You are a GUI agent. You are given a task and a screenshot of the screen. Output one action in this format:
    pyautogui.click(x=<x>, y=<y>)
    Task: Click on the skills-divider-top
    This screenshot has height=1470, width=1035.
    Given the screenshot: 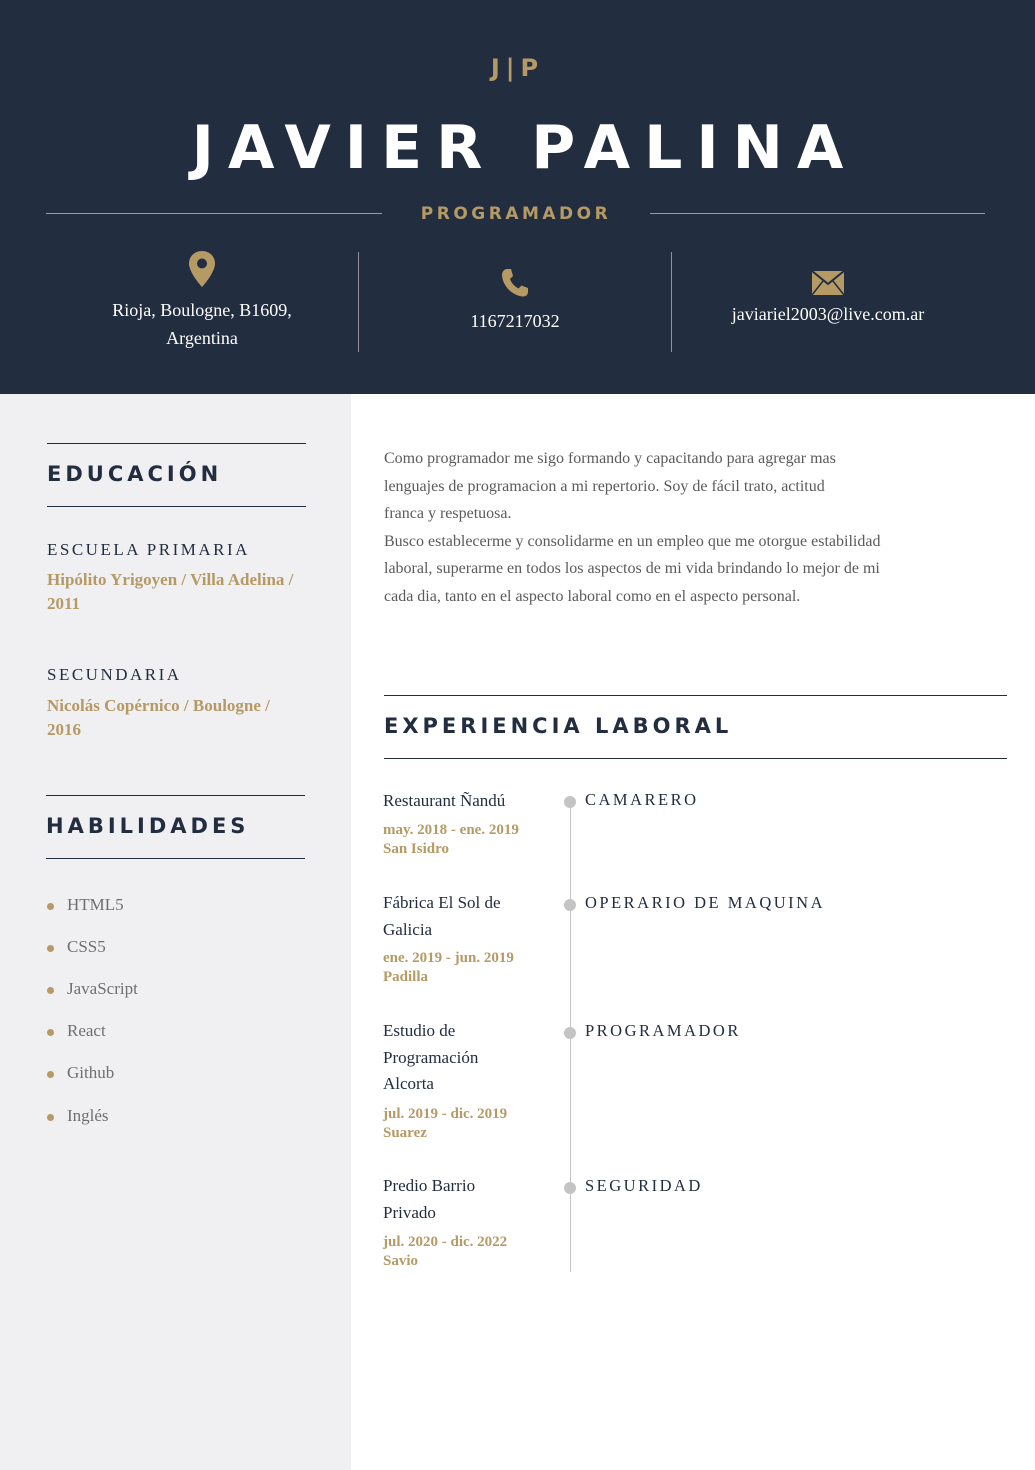 What is the action you would take?
    pyautogui.click(x=175, y=795)
    